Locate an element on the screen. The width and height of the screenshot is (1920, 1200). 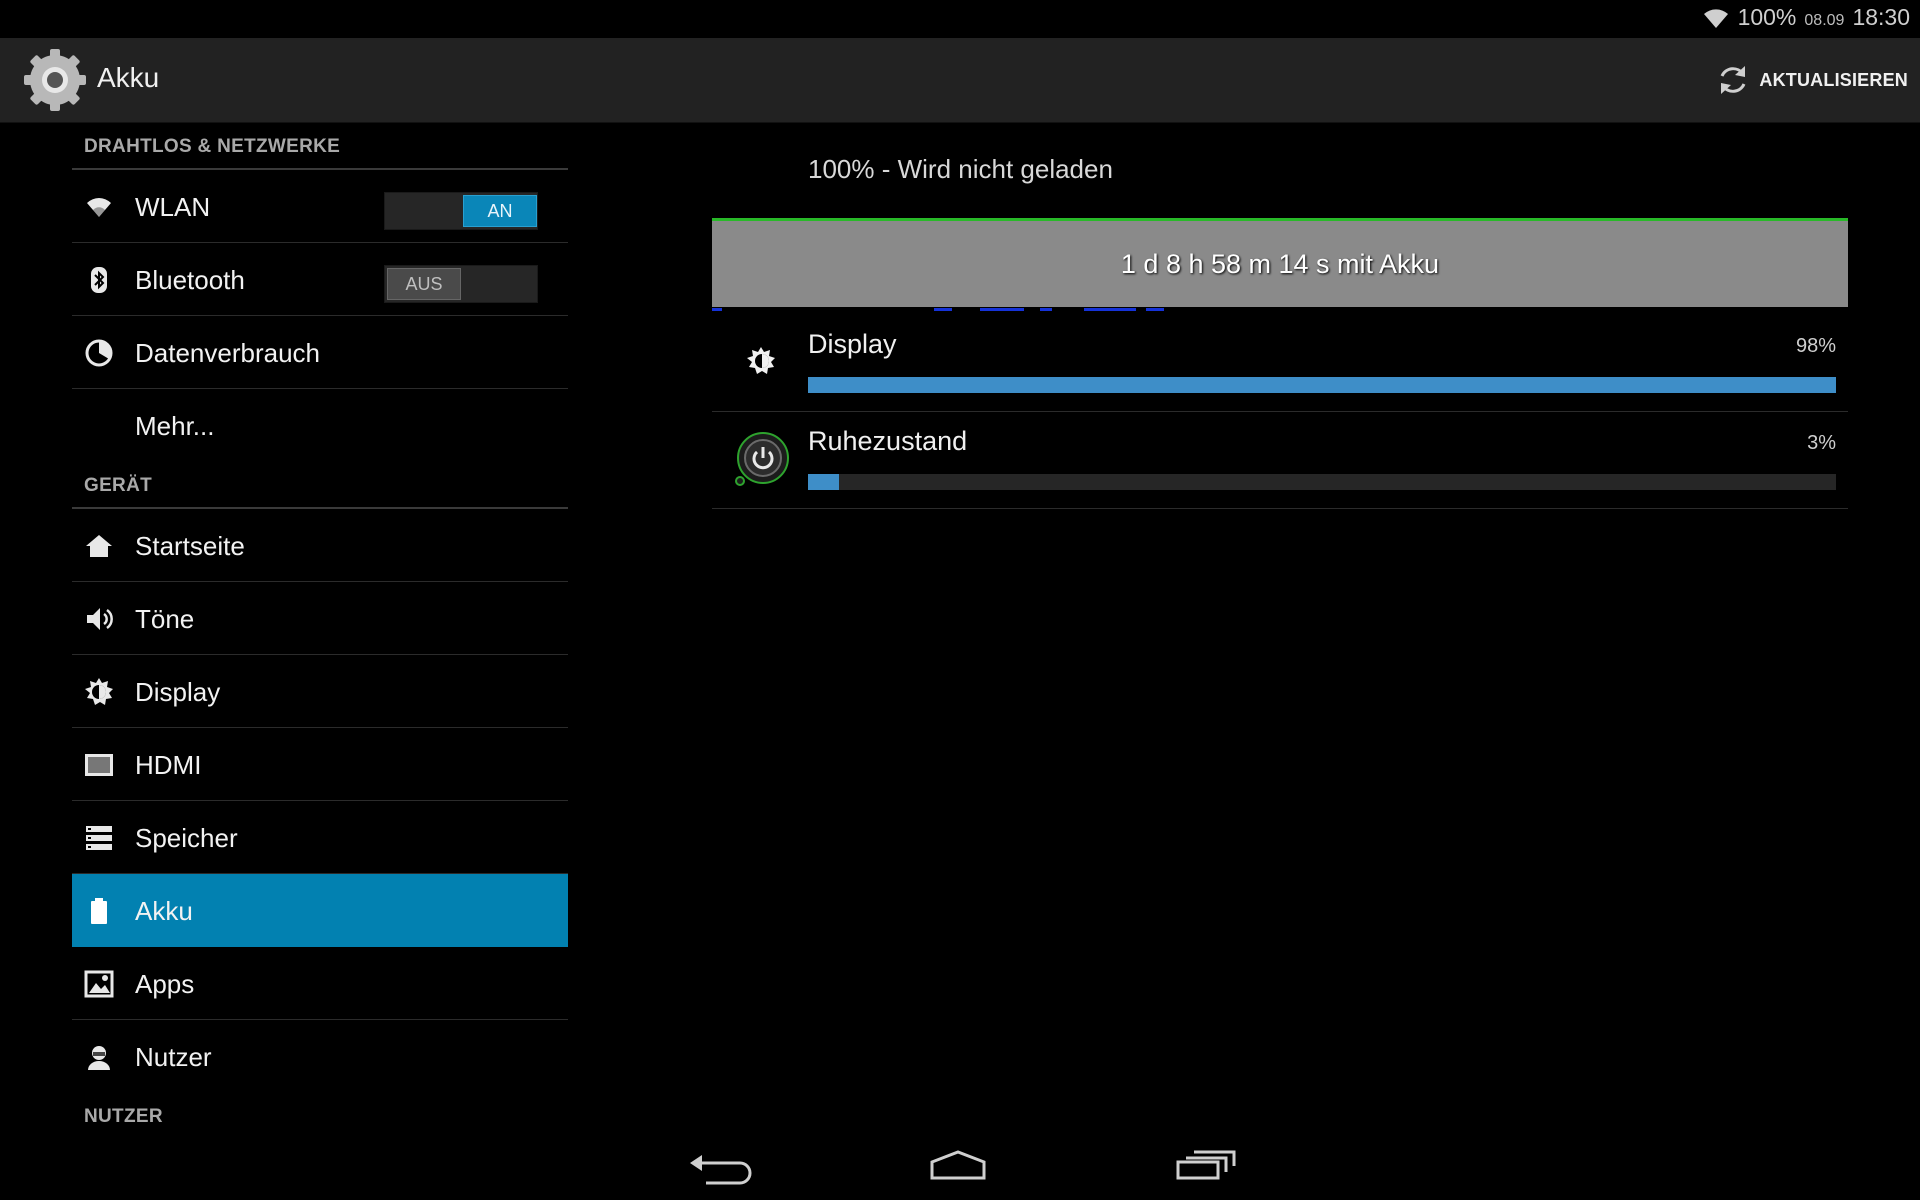
sidebar-item-wlan: WLAN AN is located at coordinates (320, 206).